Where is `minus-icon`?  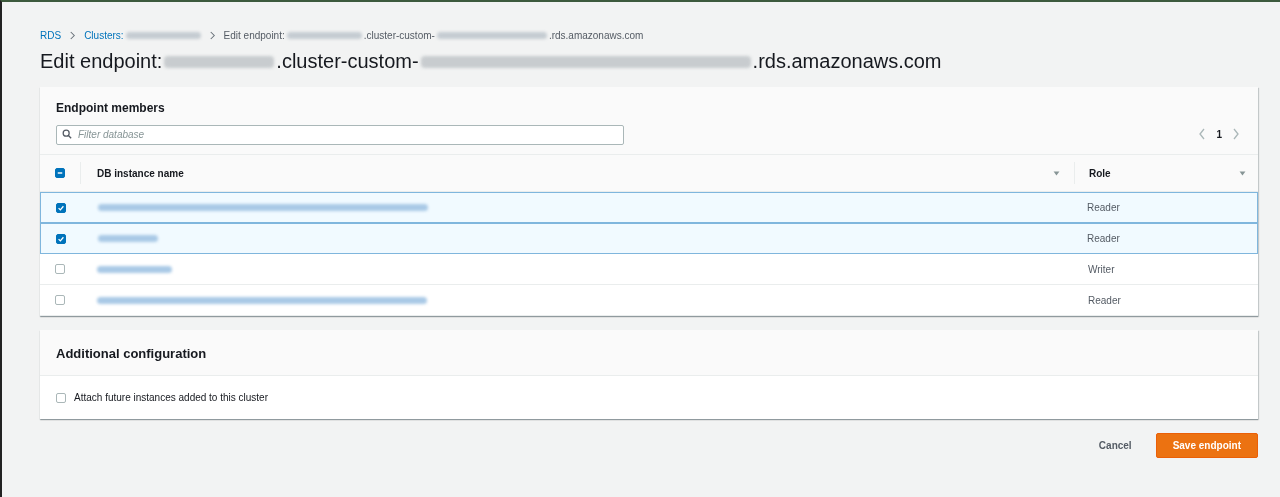
minus-icon is located at coordinates (60, 173).